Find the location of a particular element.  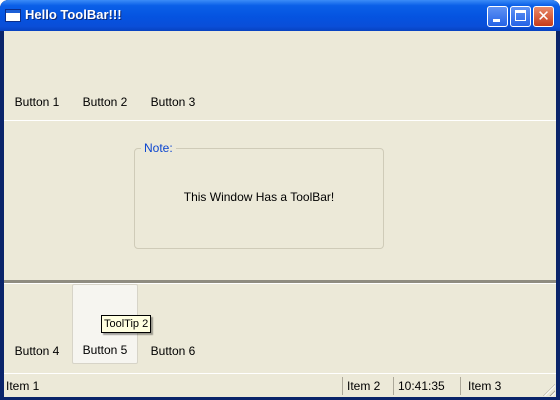

minimize-icon is located at coordinates (496, 20).